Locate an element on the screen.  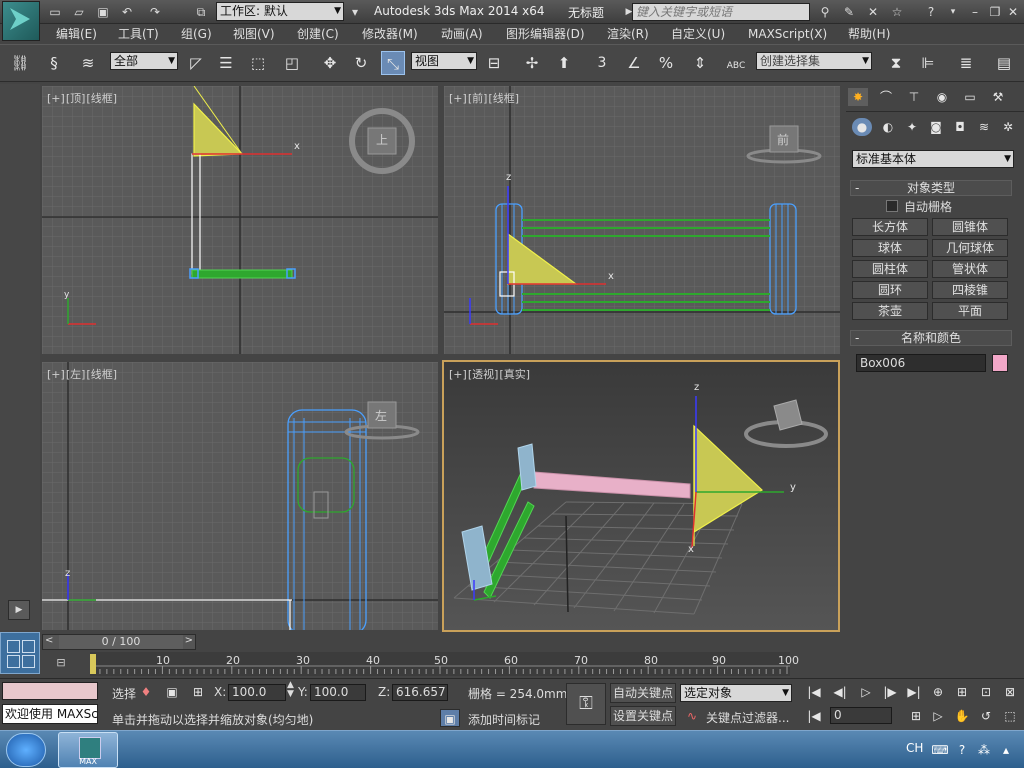
percent-snap-icon: % is located at coordinates (666, 63).